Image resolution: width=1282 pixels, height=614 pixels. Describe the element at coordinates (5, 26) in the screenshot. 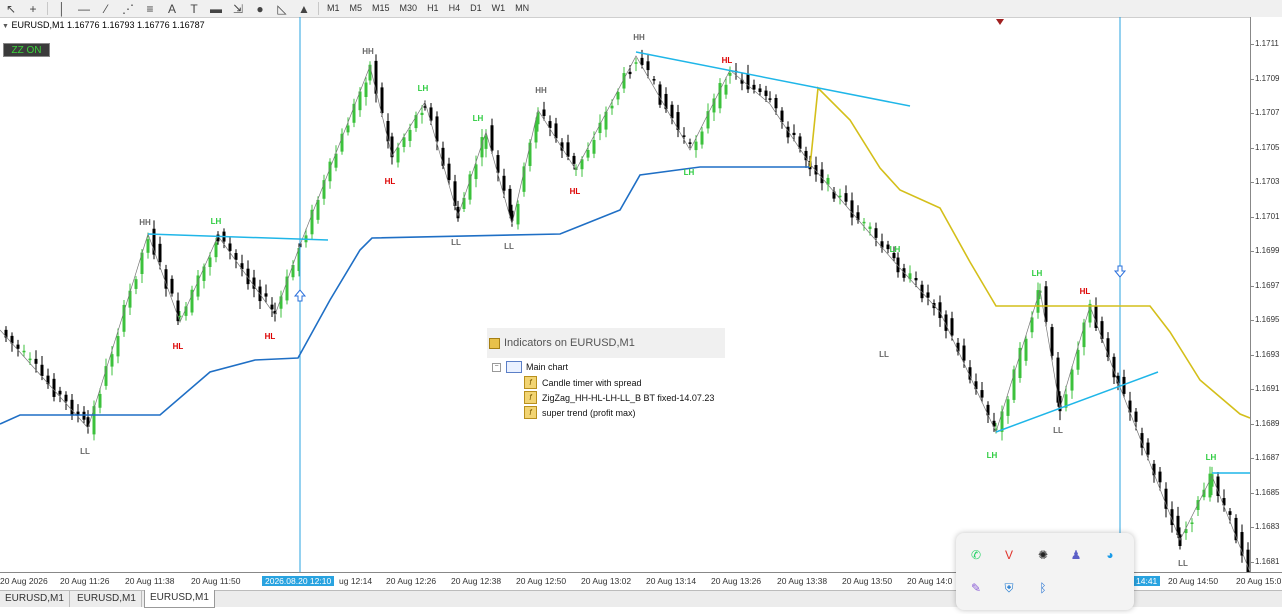

I see `collapse-arrow-icon: ▼` at that location.